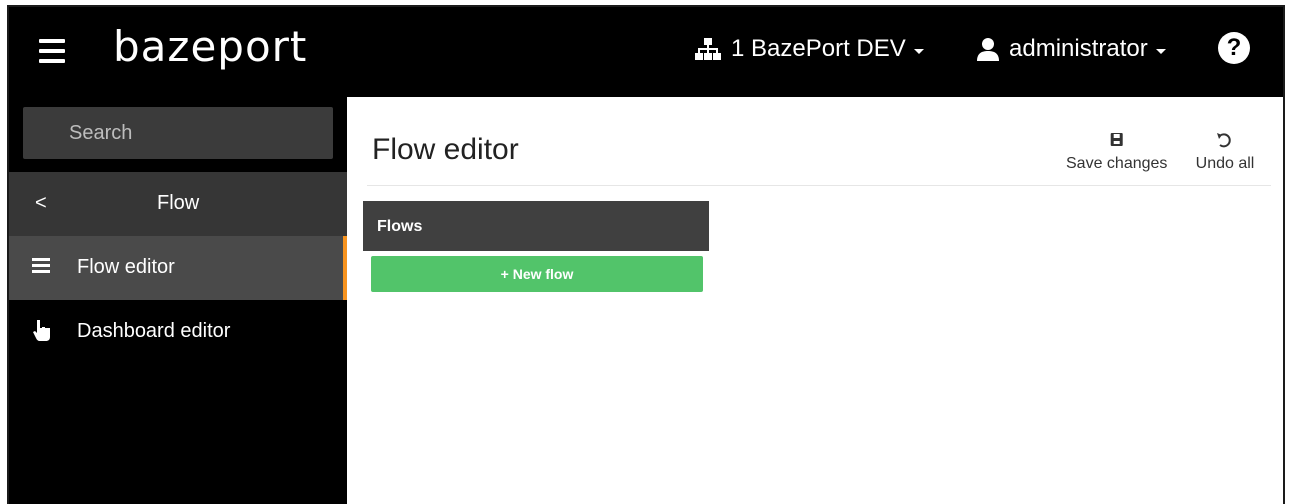 The width and height of the screenshot is (1291, 504). Describe the element at coordinates (1078, 48) in the screenshot. I see `user-label: administrator` at that location.